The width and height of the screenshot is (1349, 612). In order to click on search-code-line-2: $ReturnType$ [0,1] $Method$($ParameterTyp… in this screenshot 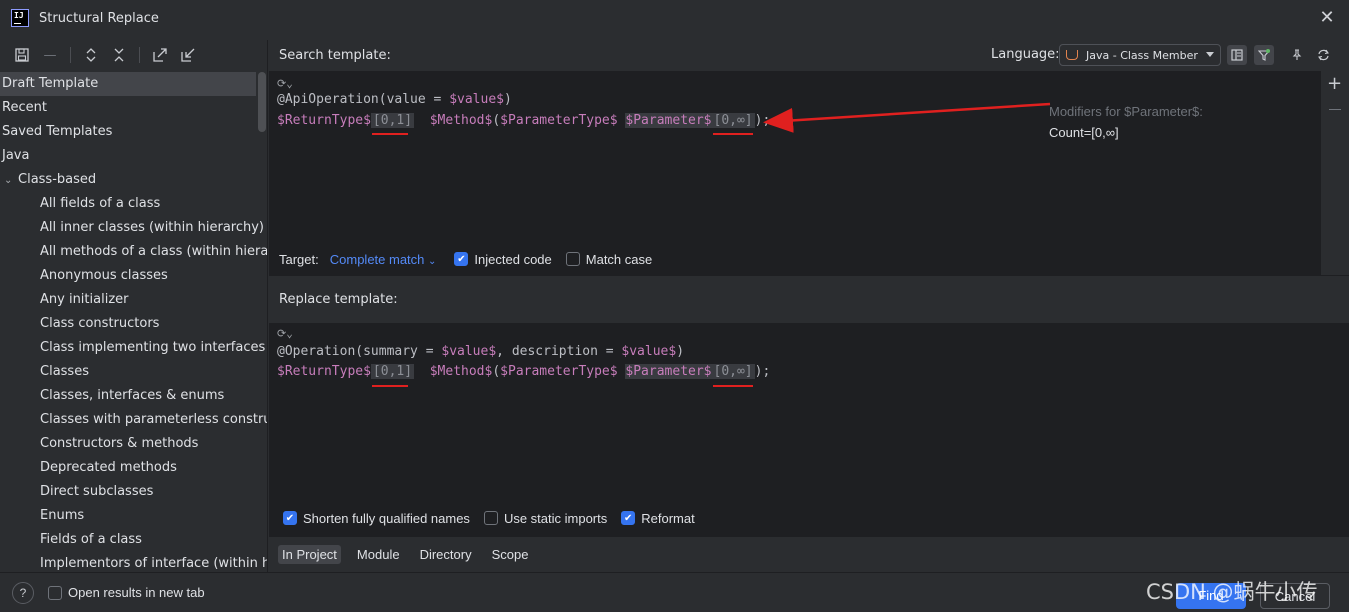, I will do `click(523, 121)`.